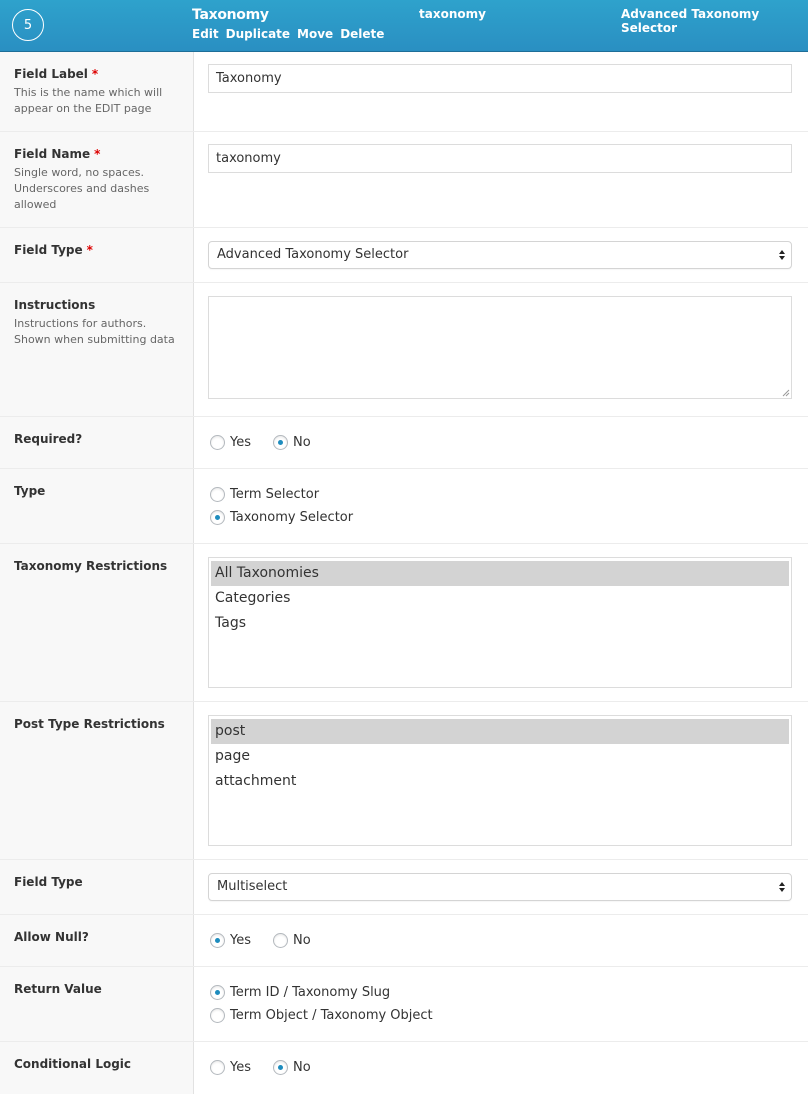  What do you see at coordinates (500, 158) in the screenshot?
I see `field-name-input: taxonomy` at bounding box center [500, 158].